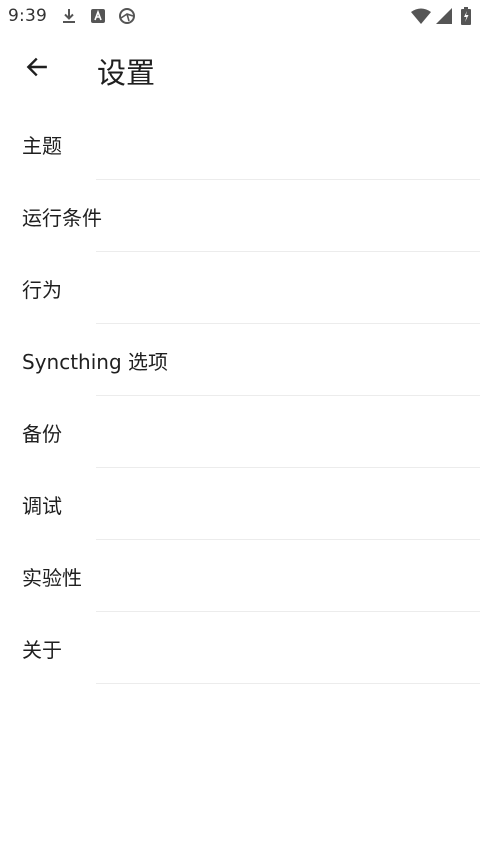 Image resolution: width=480 pixels, height=853 pixels. What do you see at coordinates (98, 16) in the screenshot?
I see `a-letter-icon` at bounding box center [98, 16].